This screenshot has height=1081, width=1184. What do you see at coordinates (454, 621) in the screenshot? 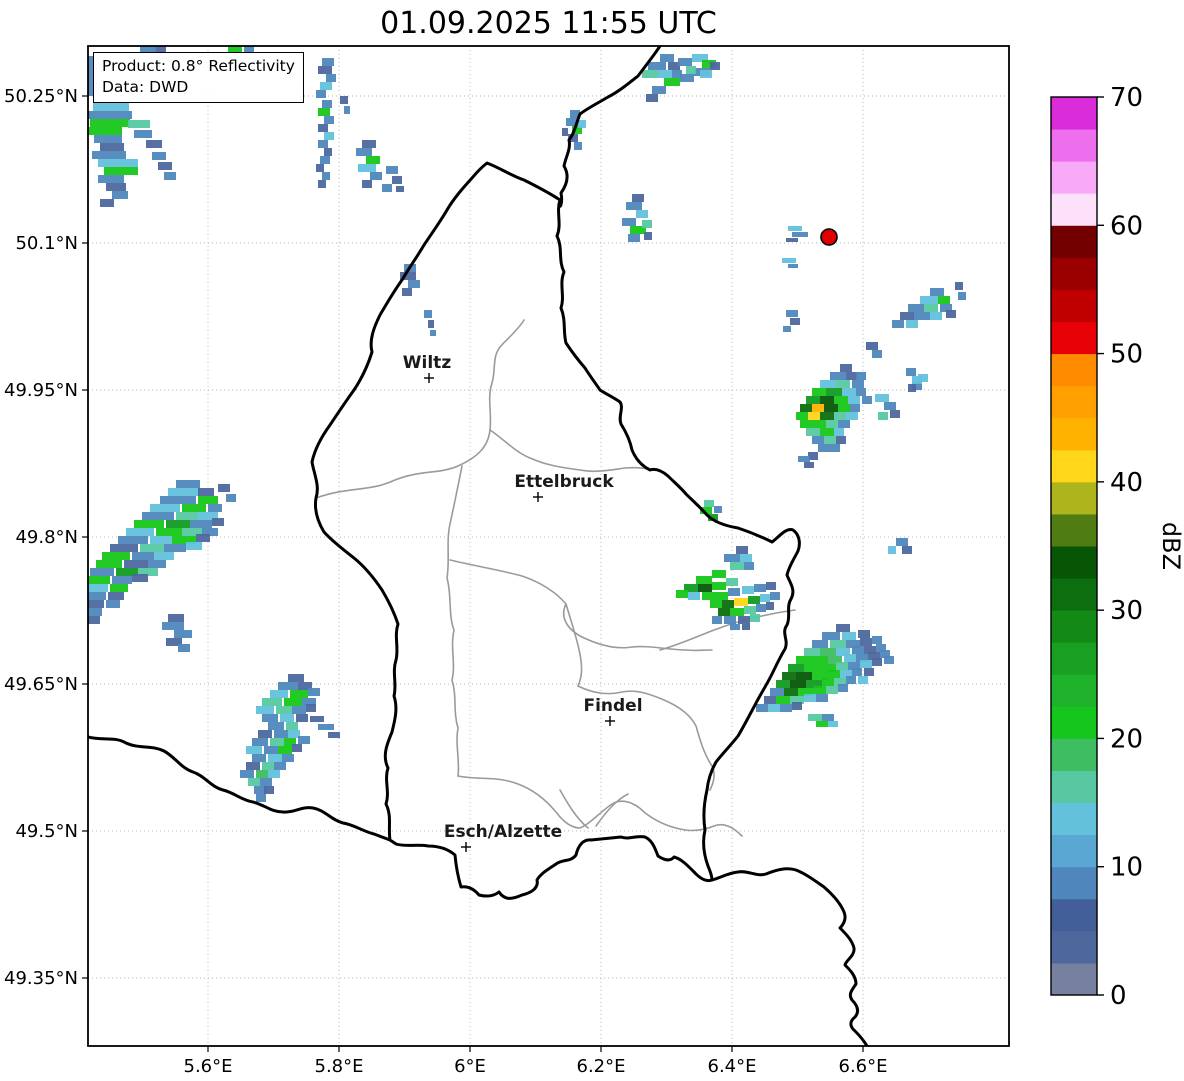
I see `district-border` at bounding box center [454, 621].